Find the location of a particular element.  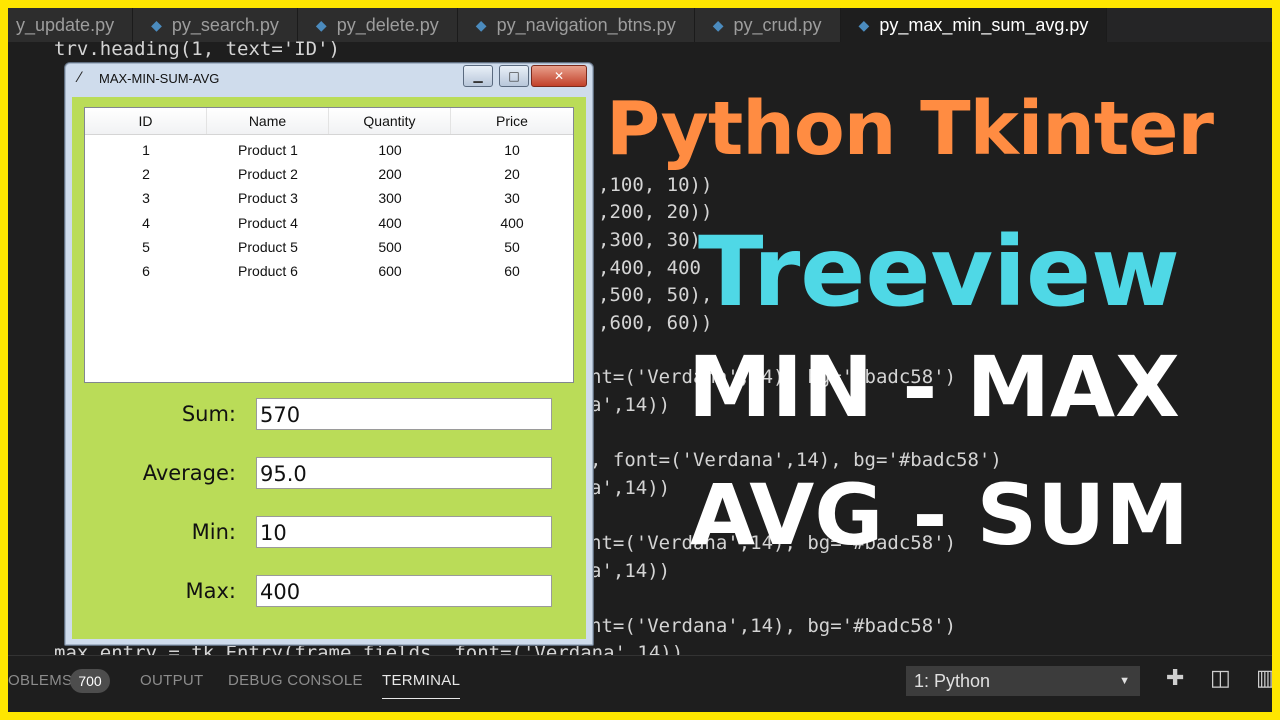

close-button: ✕ is located at coordinates (559, 76).